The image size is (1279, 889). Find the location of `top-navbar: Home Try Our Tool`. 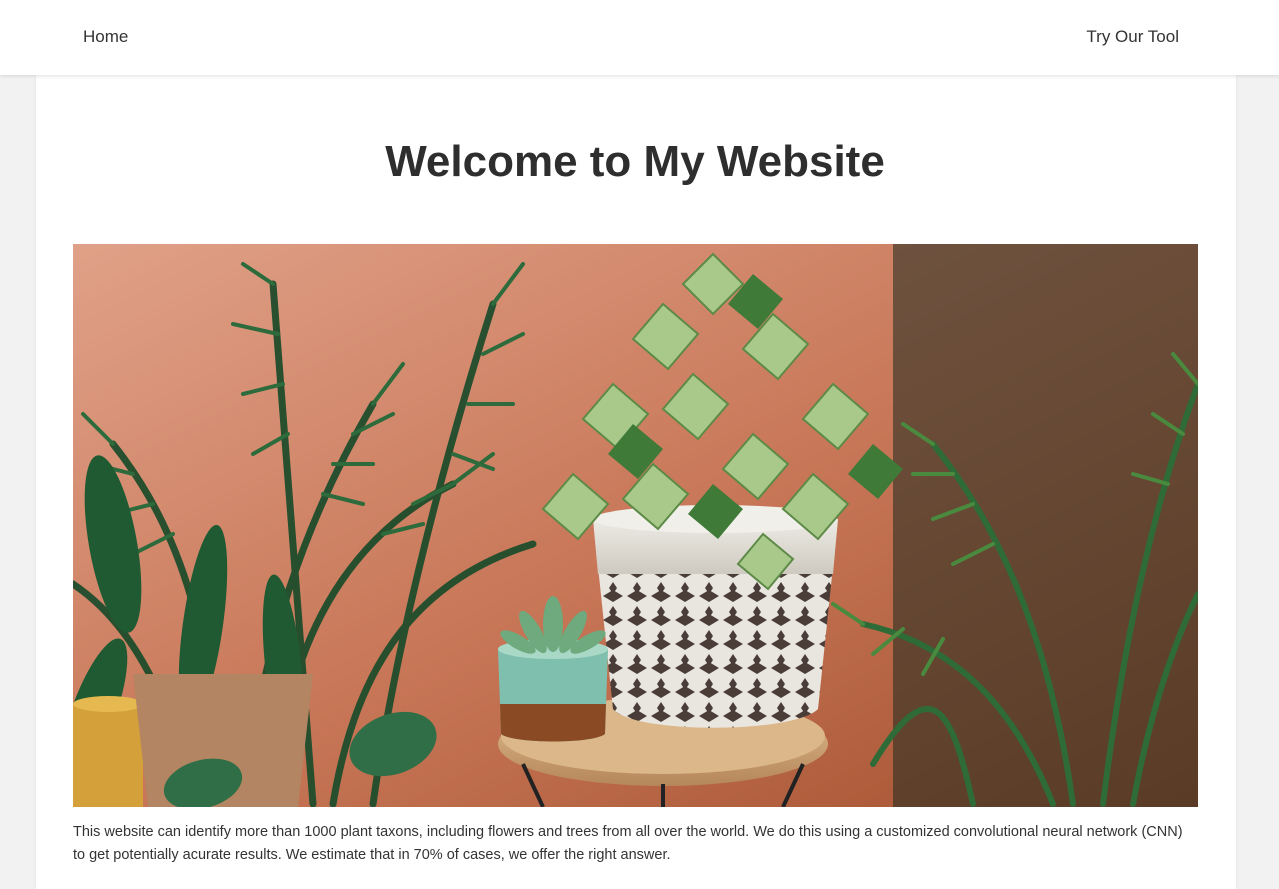

top-navbar: Home Try Our Tool is located at coordinates (639, 37).